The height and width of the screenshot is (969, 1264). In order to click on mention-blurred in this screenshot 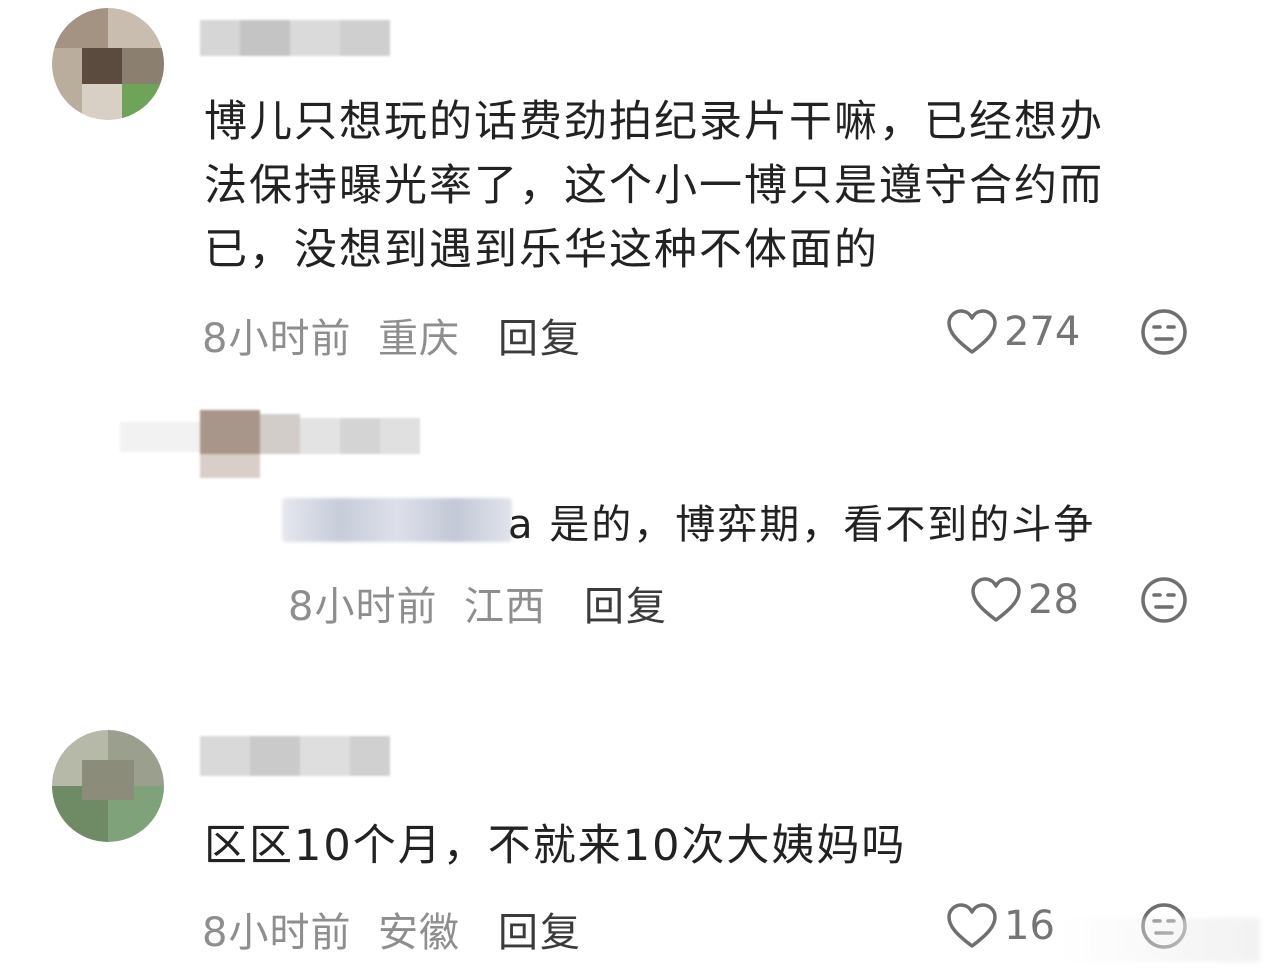, I will do `click(397, 520)`.